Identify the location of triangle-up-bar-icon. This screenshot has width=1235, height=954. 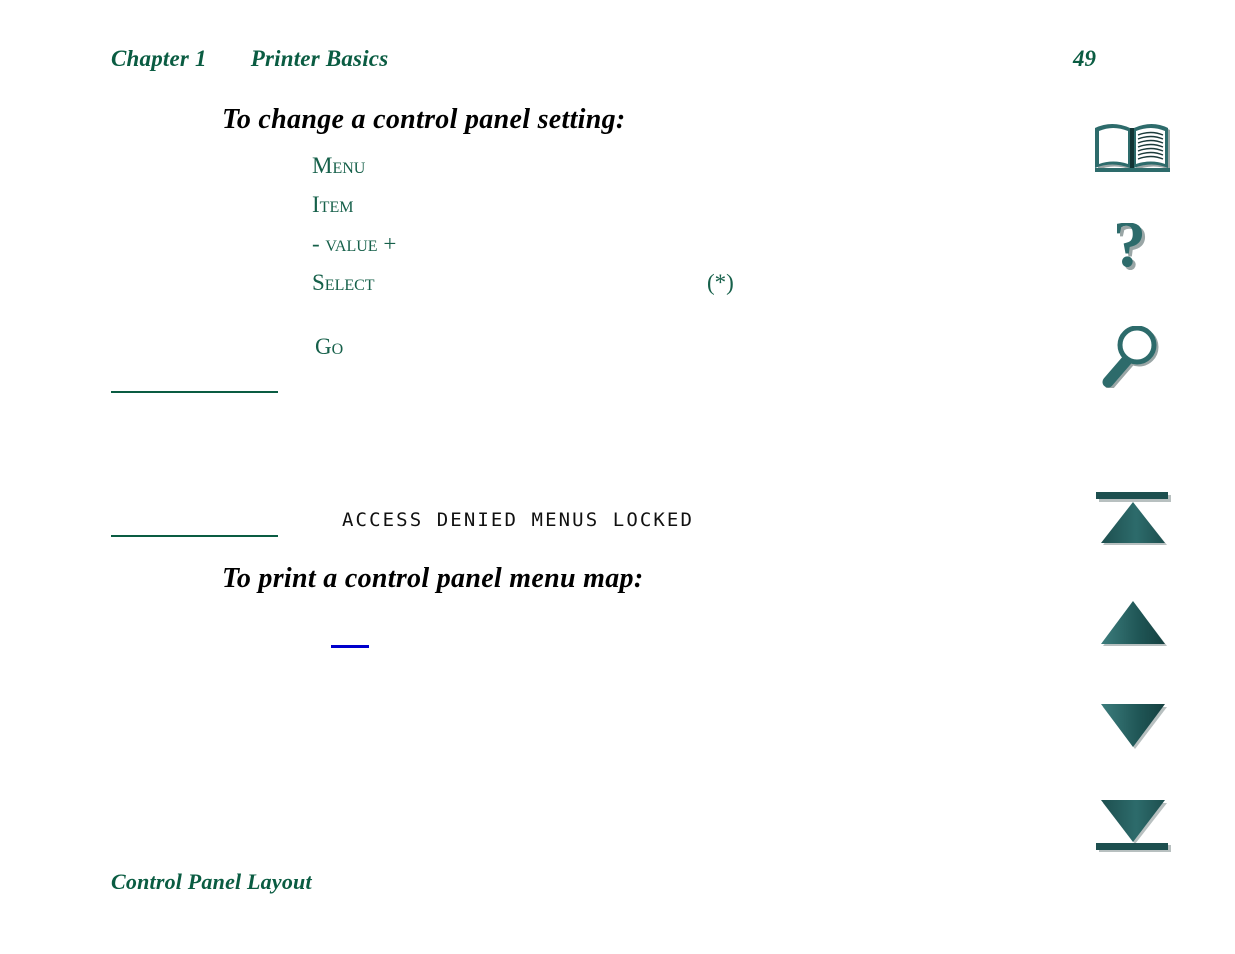
(1134, 519).